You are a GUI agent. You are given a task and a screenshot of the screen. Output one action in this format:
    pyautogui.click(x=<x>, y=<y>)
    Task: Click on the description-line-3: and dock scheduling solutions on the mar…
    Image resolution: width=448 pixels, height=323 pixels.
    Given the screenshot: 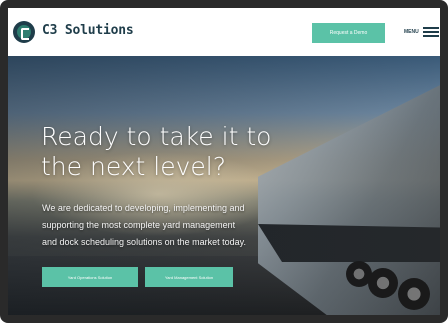 What is the action you would take?
    pyautogui.click(x=144, y=242)
    